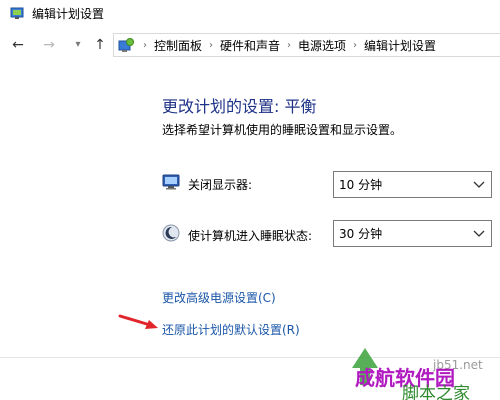  What do you see at coordinates (100, 45) in the screenshot?
I see `arrow-up-icon: ↑` at bounding box center [100, 45].